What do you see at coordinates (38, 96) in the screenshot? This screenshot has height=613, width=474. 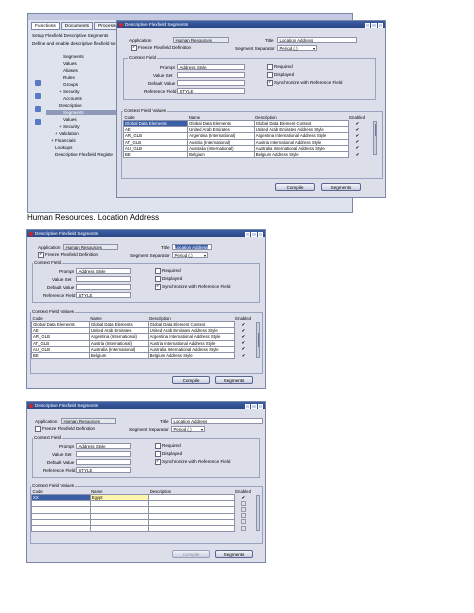 I see `collapse-icon` at bounding box center [38, 96].